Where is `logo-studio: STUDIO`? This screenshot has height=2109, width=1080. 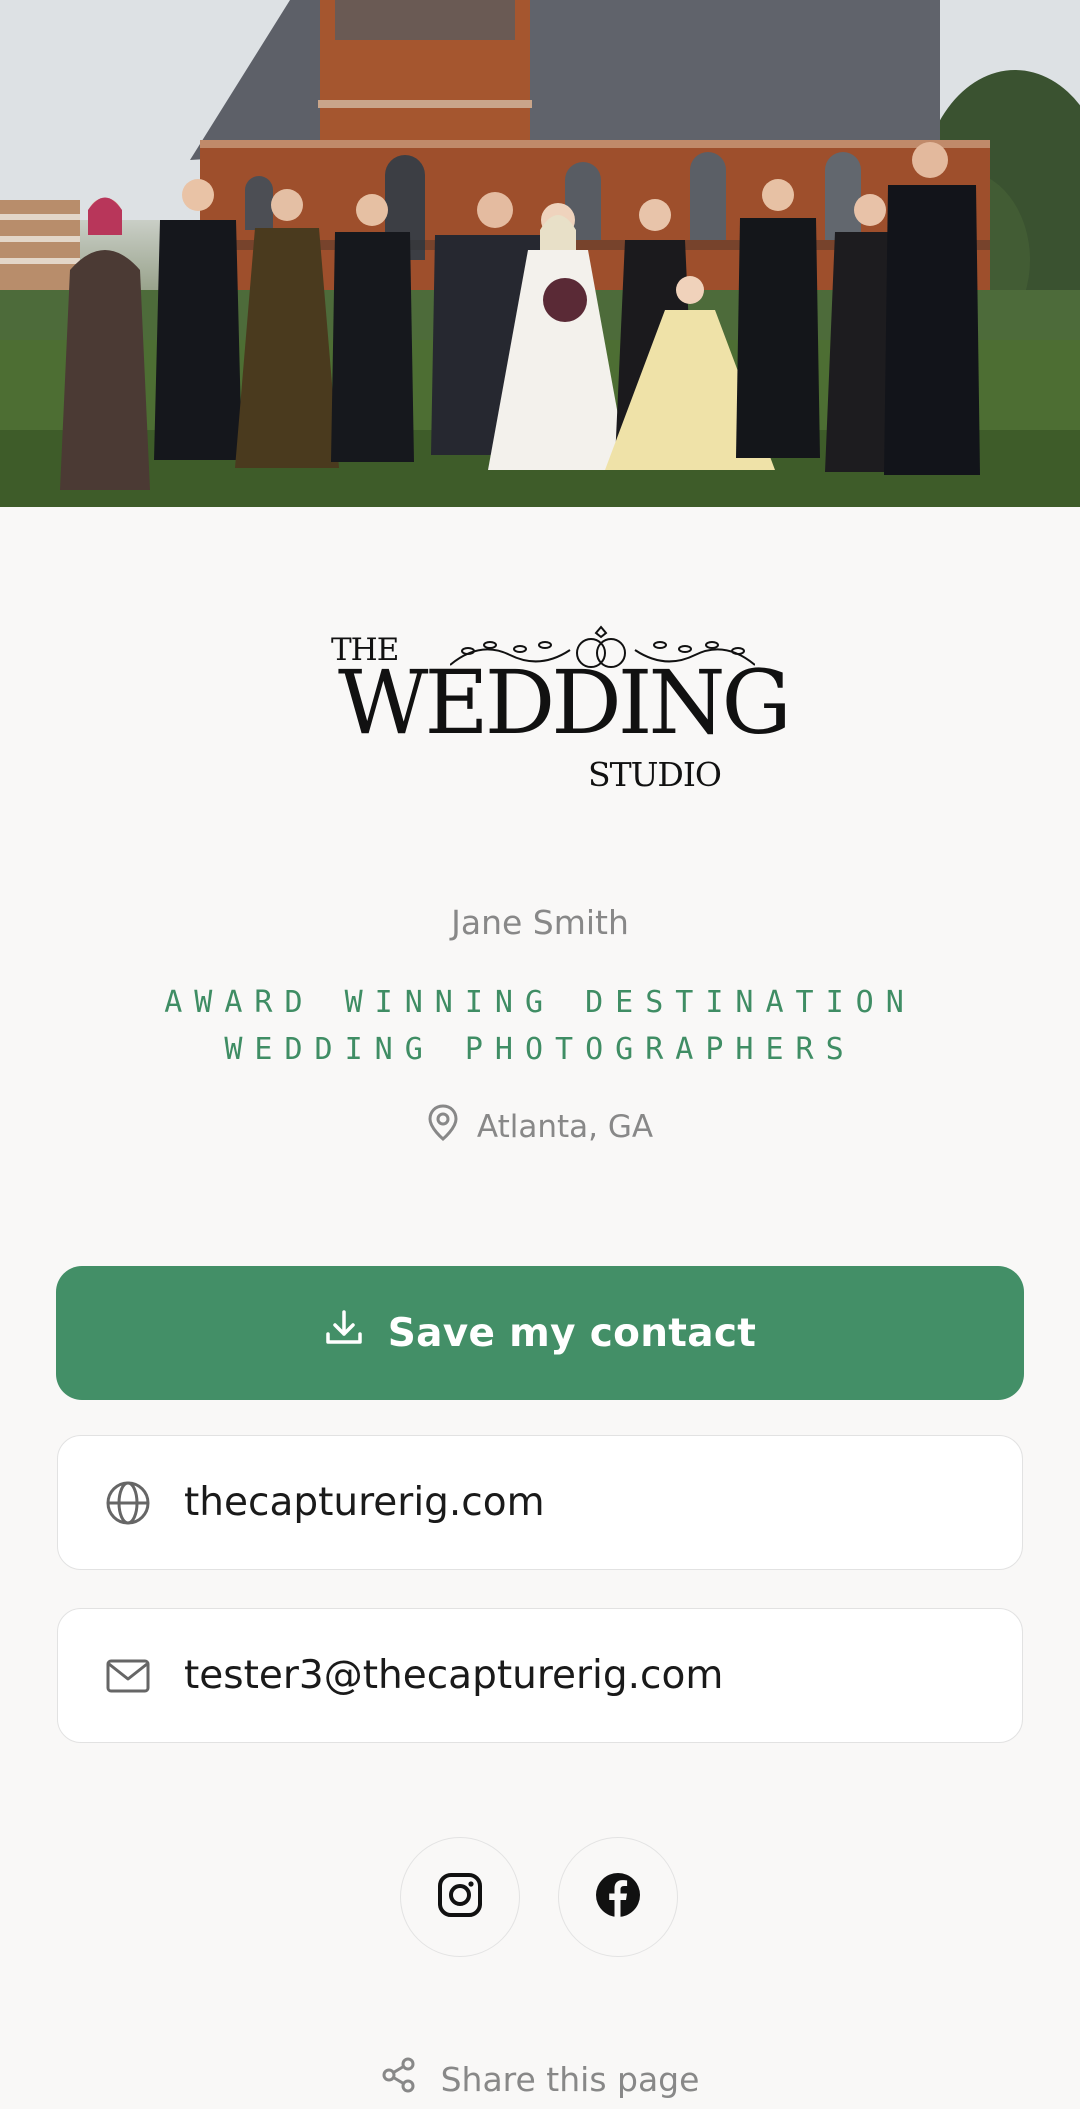 logo-studio: STUDIO is located at coordinates (655, 774).